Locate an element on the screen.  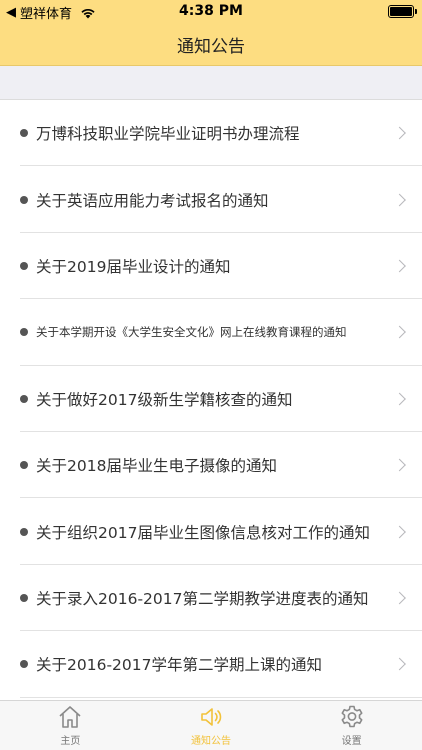
tab-notices-label: 通知公告 is located at coordinates (211, 741).